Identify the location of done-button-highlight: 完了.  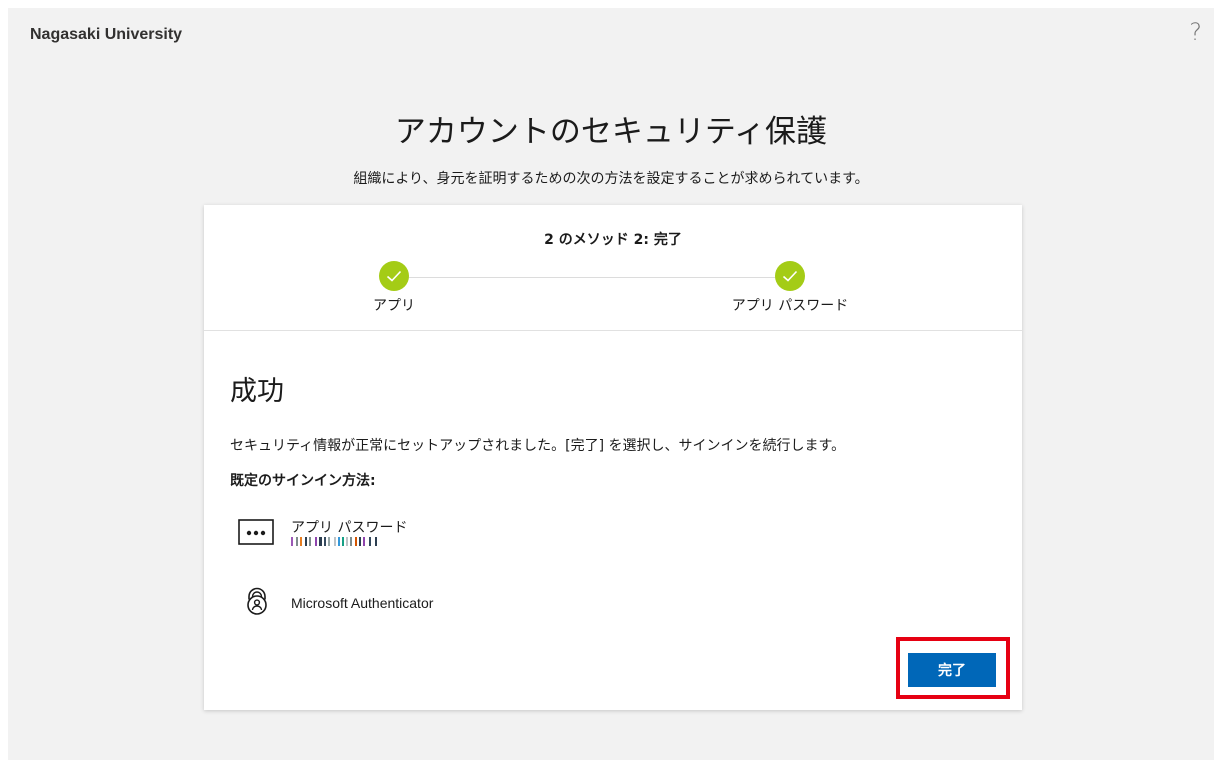
(953, 668).